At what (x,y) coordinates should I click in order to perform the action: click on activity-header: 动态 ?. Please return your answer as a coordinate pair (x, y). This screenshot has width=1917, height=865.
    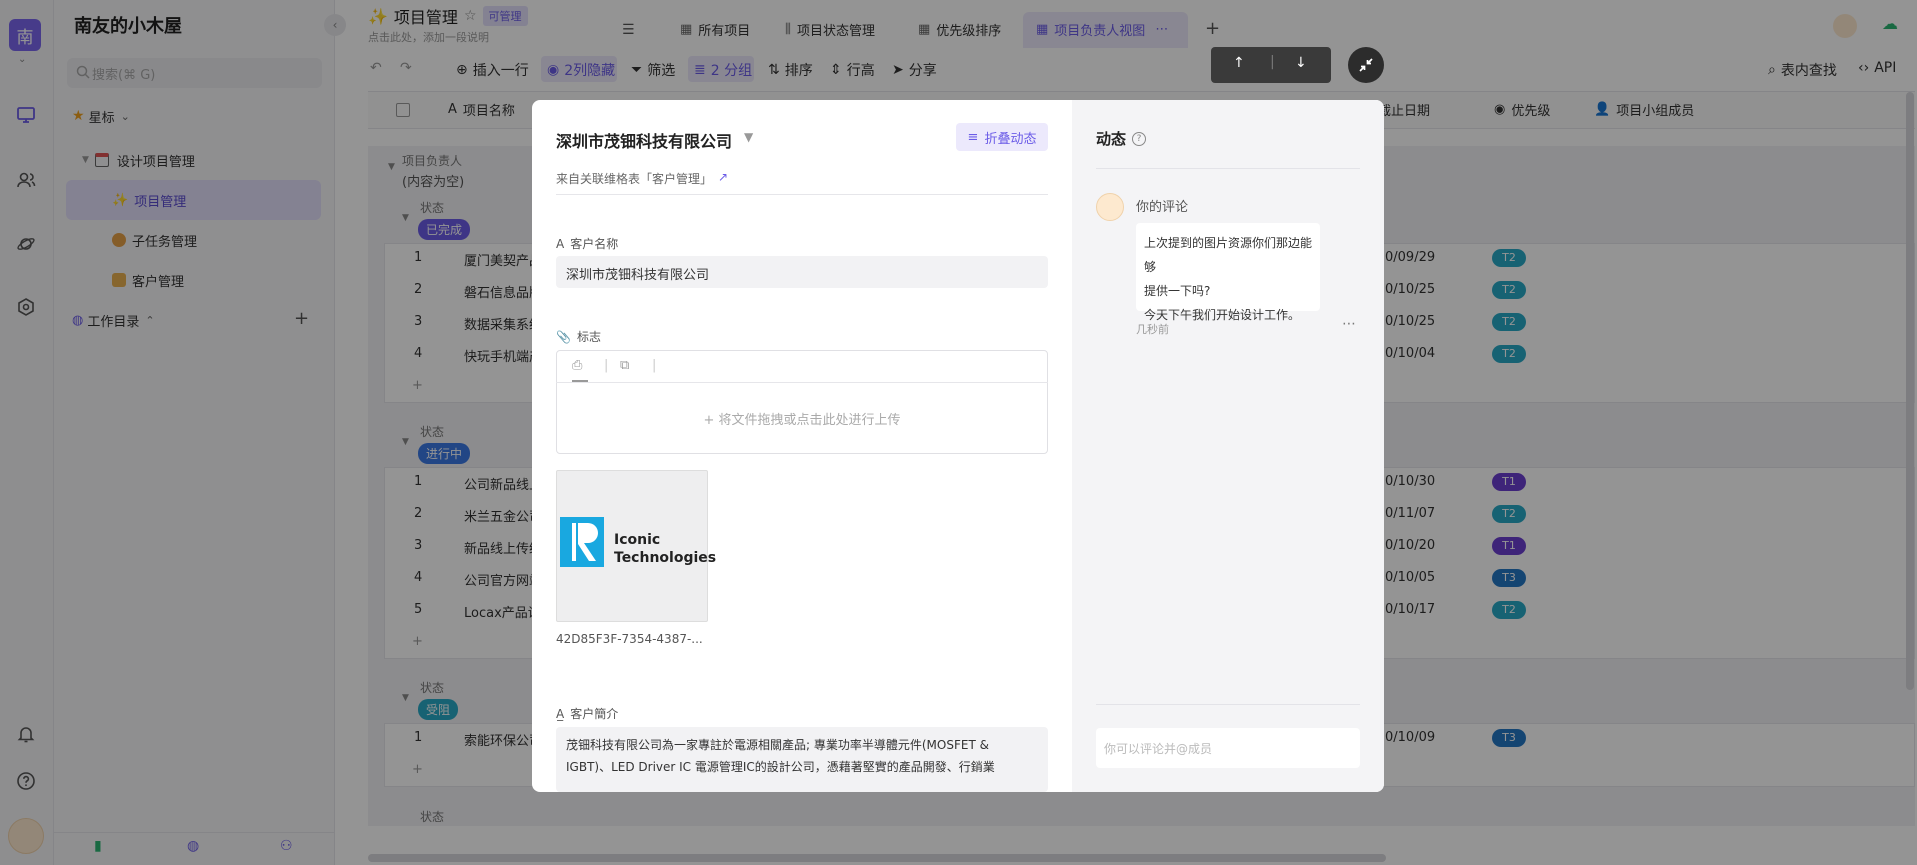
    Looking at the image, I should click on (1121, 138).